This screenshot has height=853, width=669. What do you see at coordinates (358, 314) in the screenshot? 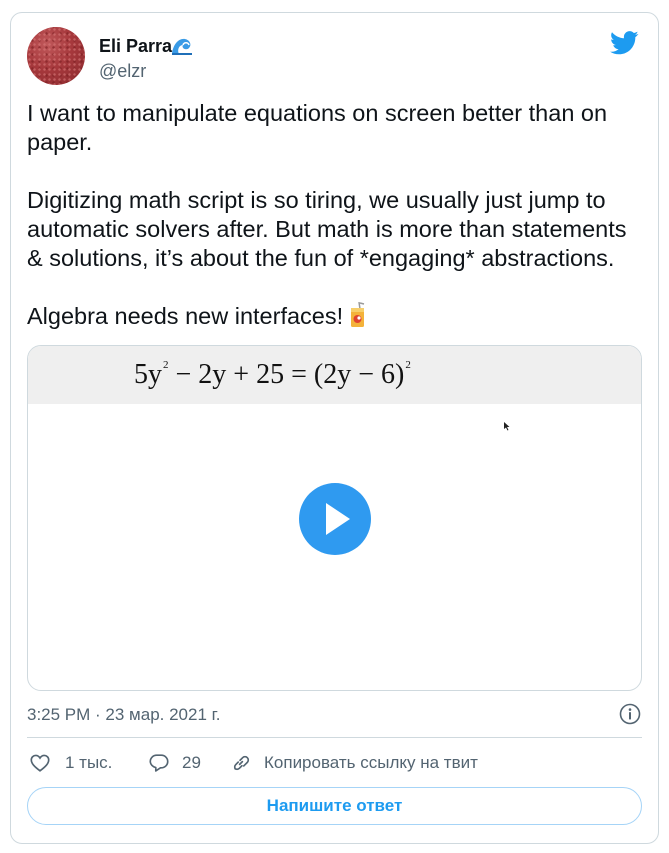
I see `juice-box-emoji-icon` at bounding box center [358, 314].